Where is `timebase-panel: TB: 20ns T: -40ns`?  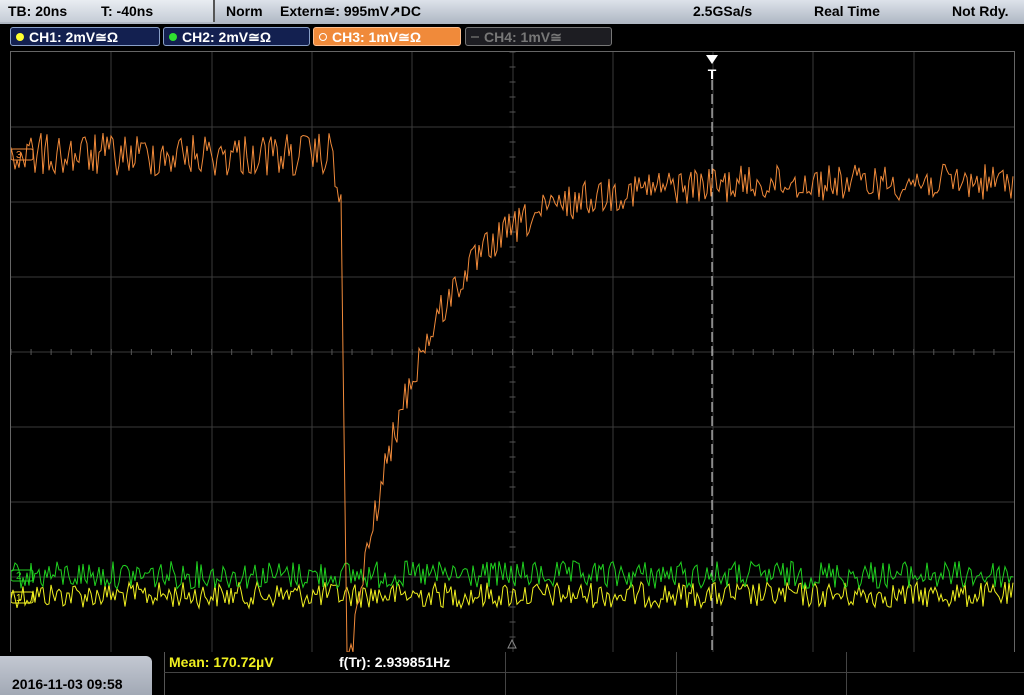 timebase-panel: TB: 20ns T: -40ns is located at coordinates (107, 11).